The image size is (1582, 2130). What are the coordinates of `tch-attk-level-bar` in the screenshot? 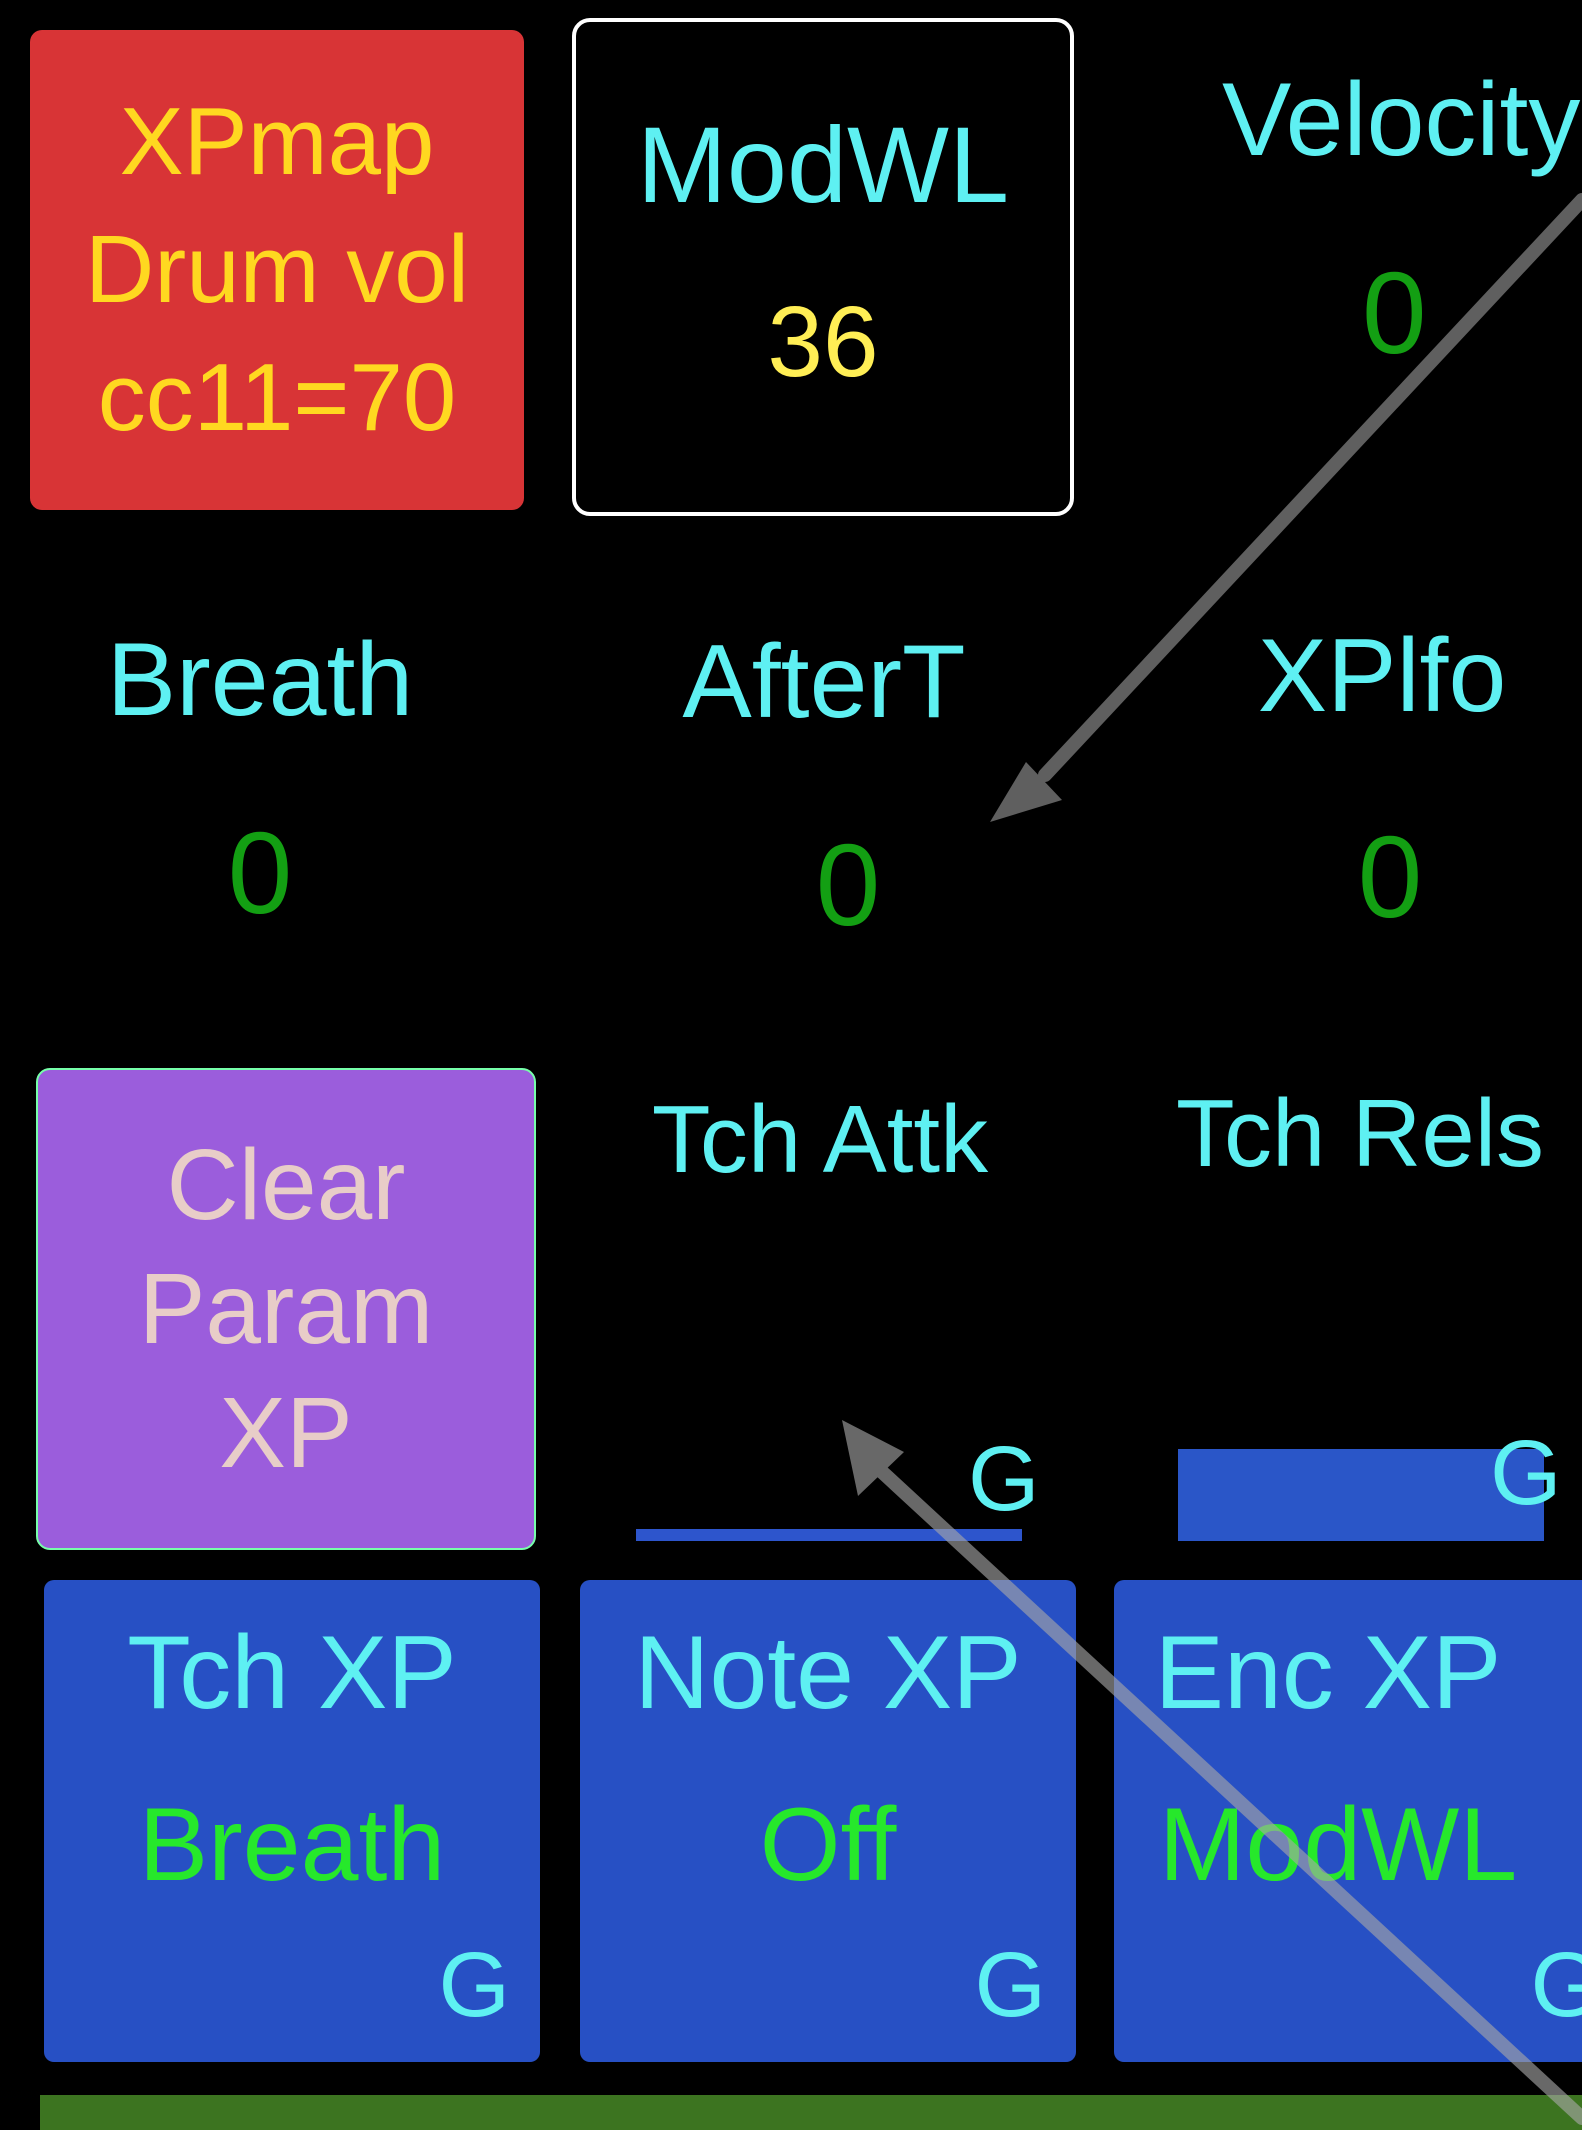 It's located at (829, 1535).